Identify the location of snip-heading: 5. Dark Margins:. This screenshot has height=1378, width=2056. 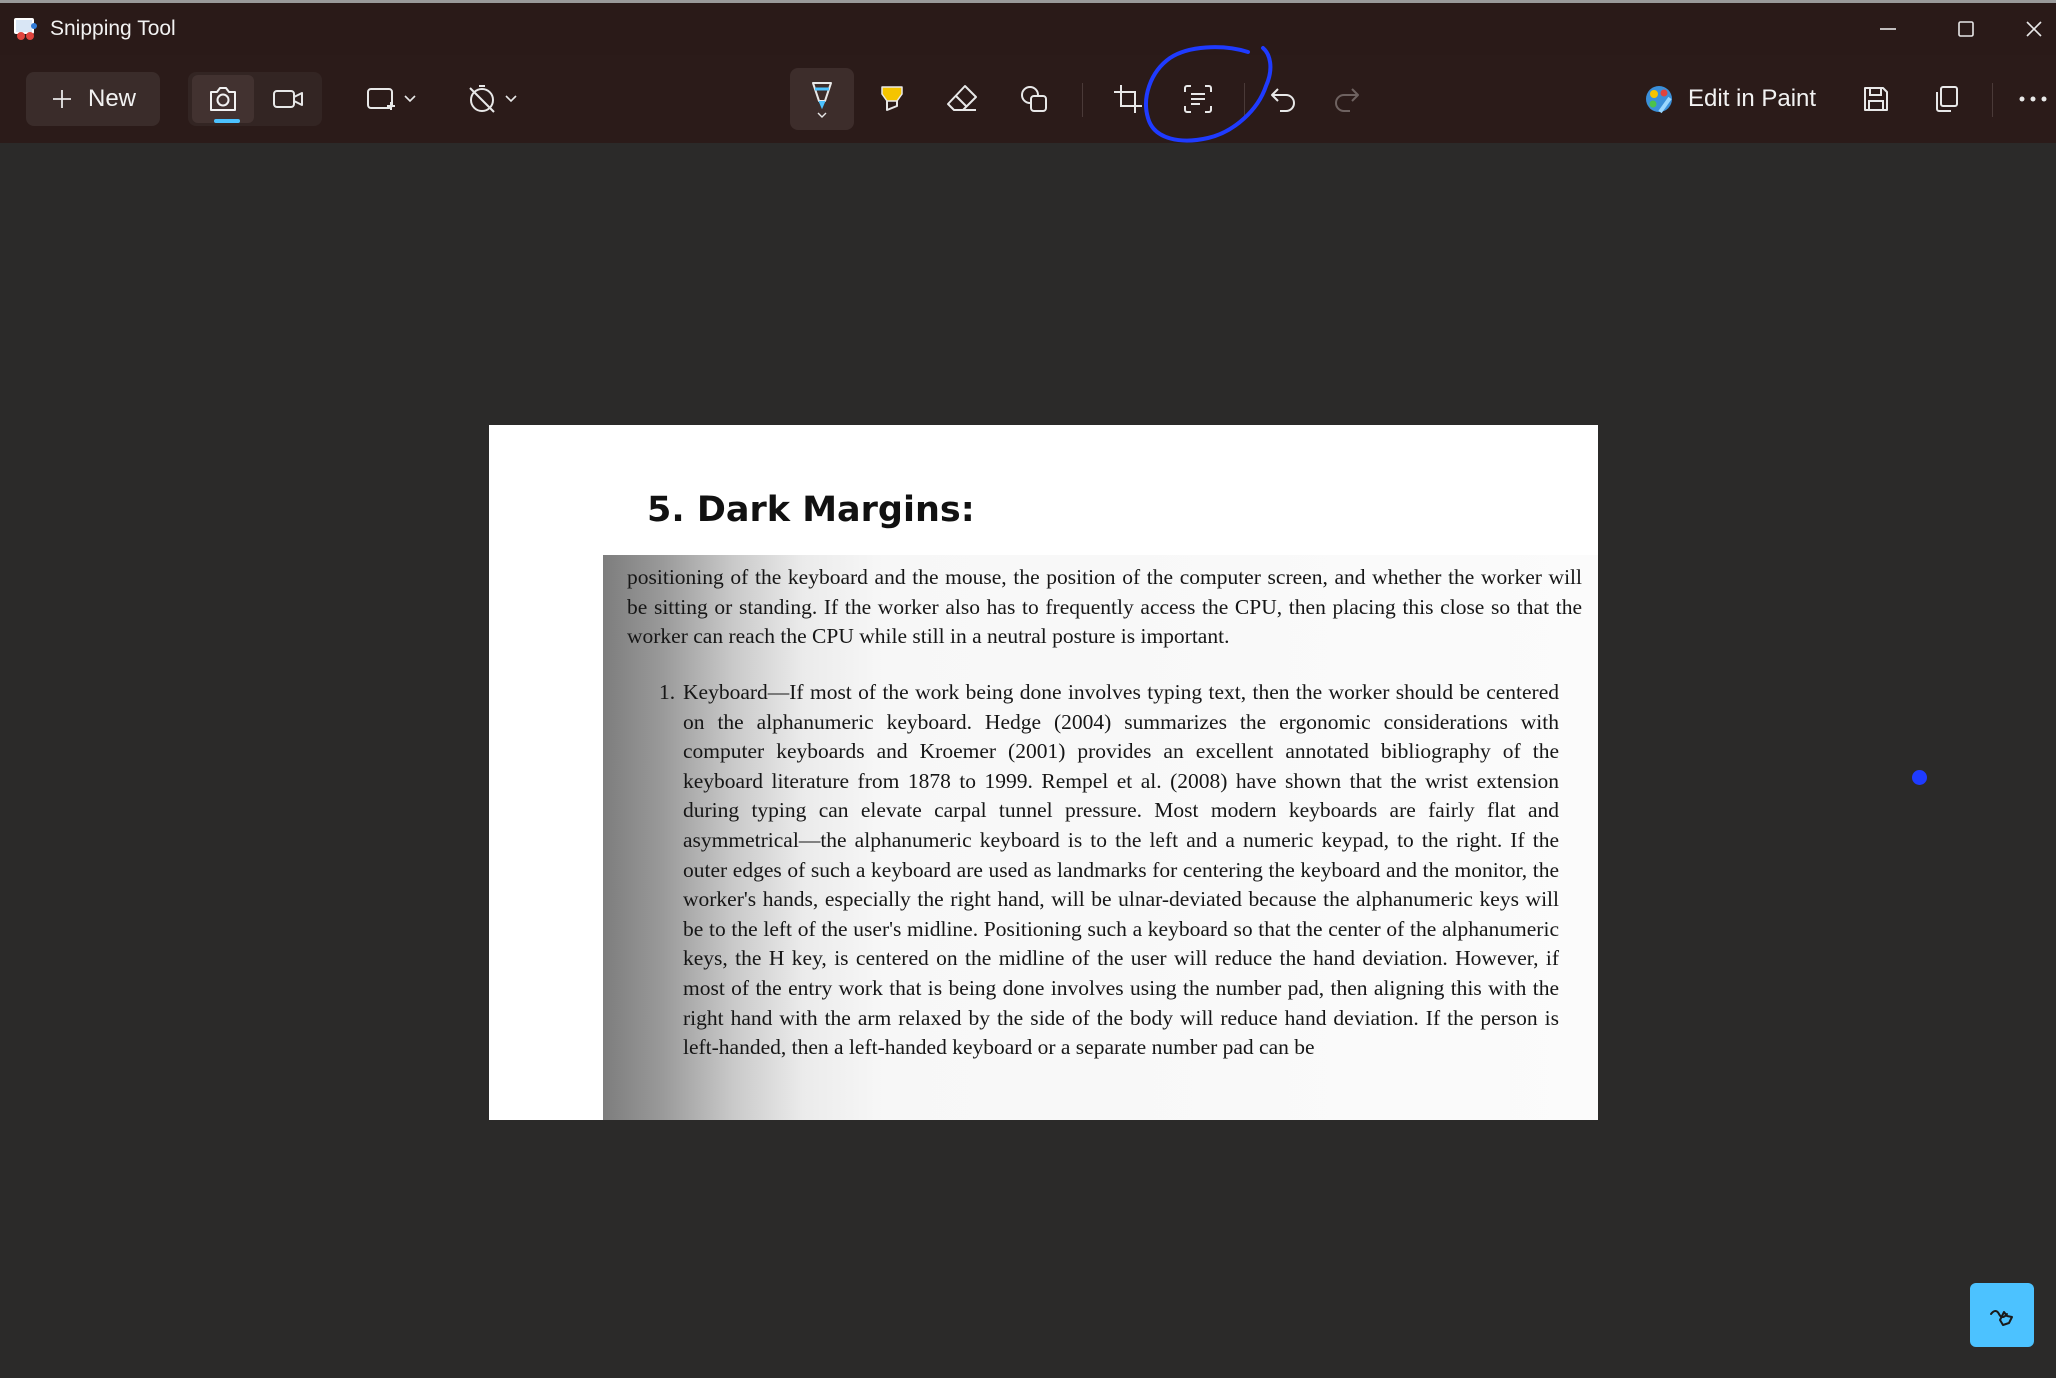
(811, 510).